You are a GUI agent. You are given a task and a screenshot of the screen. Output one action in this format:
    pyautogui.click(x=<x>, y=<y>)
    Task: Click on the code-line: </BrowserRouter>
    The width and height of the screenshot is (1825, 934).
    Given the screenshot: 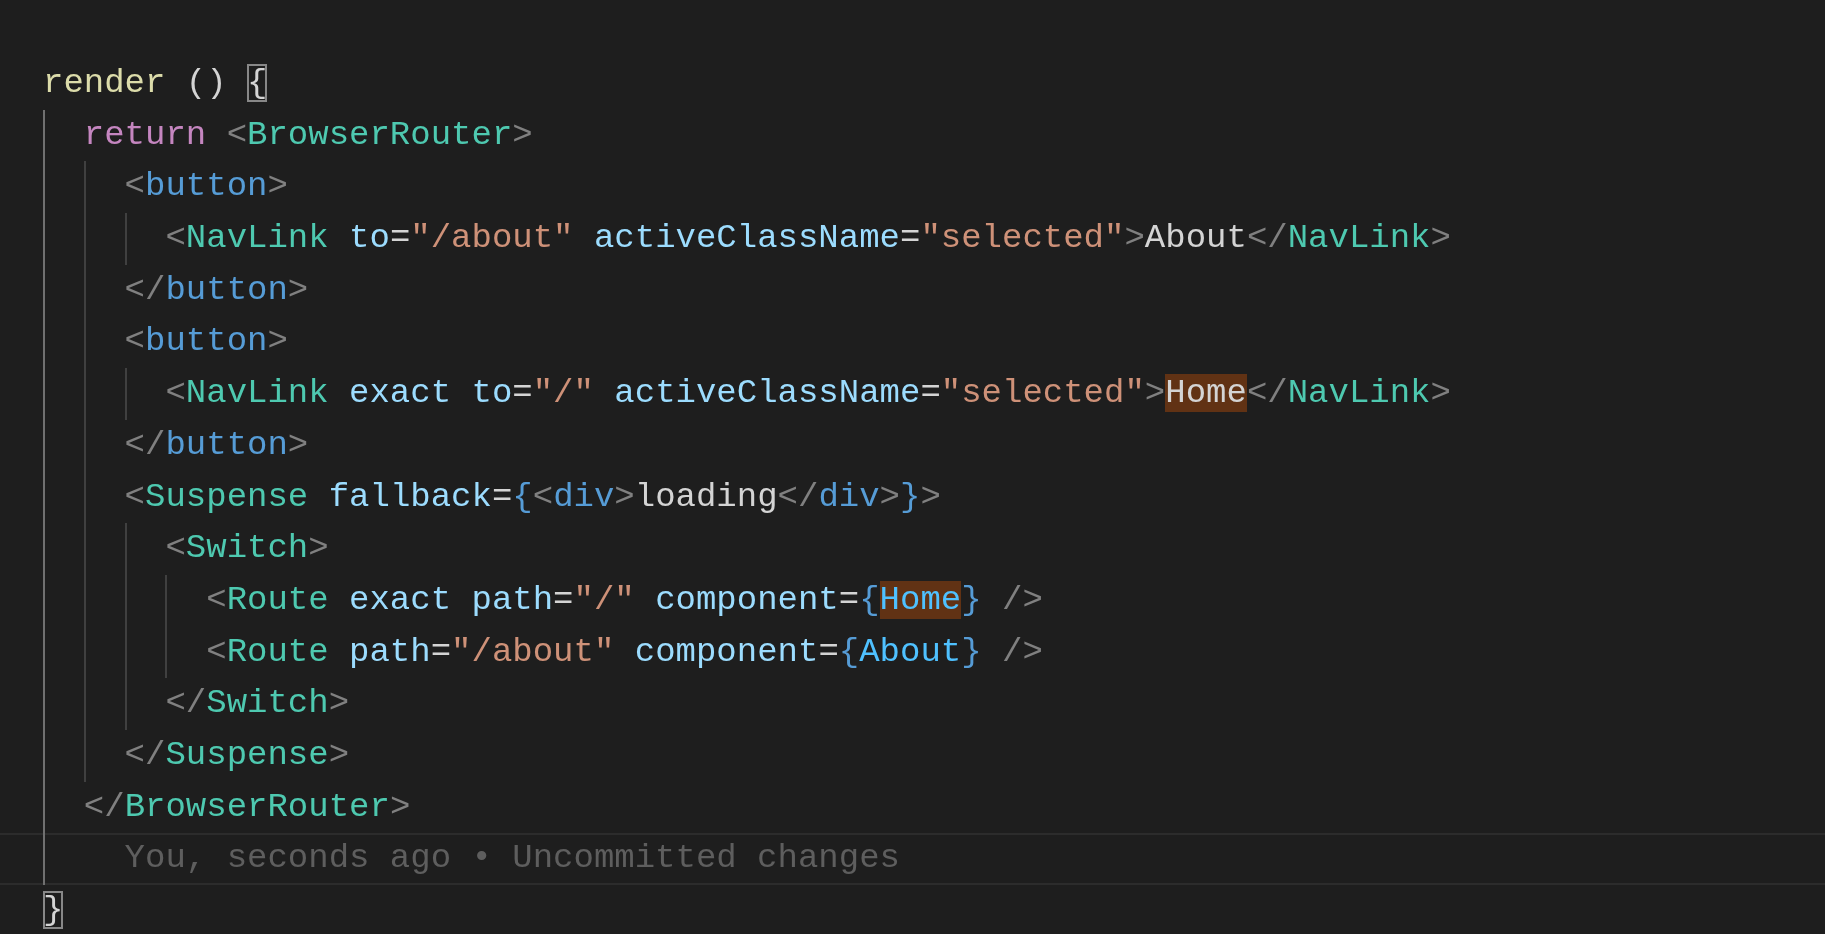 What is the action you would take?
    pyautogui.click(x=227, y=807)
    